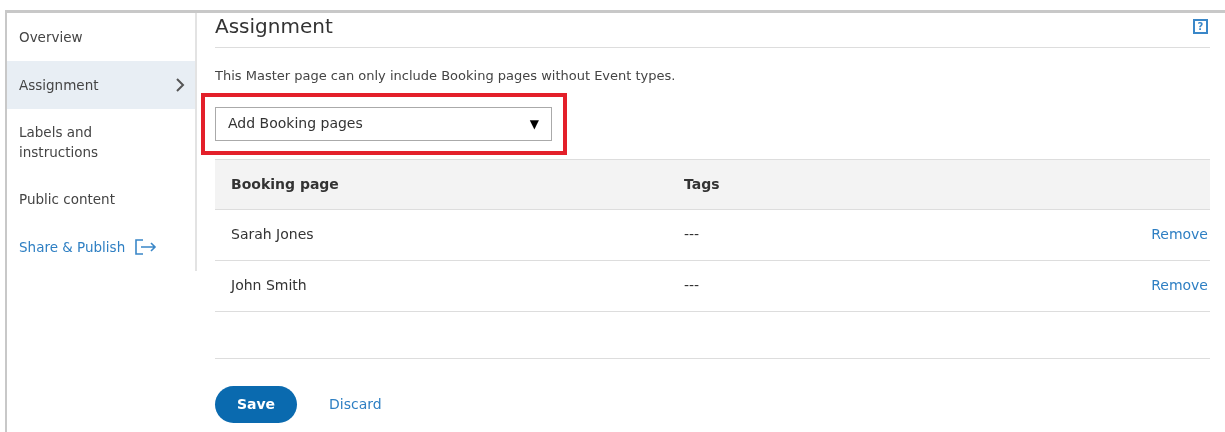  Describe the element at coordinates (446, 76) in the screenshot. I see `description-text: This Master page can only include Booking pages without Event types.` at that location.